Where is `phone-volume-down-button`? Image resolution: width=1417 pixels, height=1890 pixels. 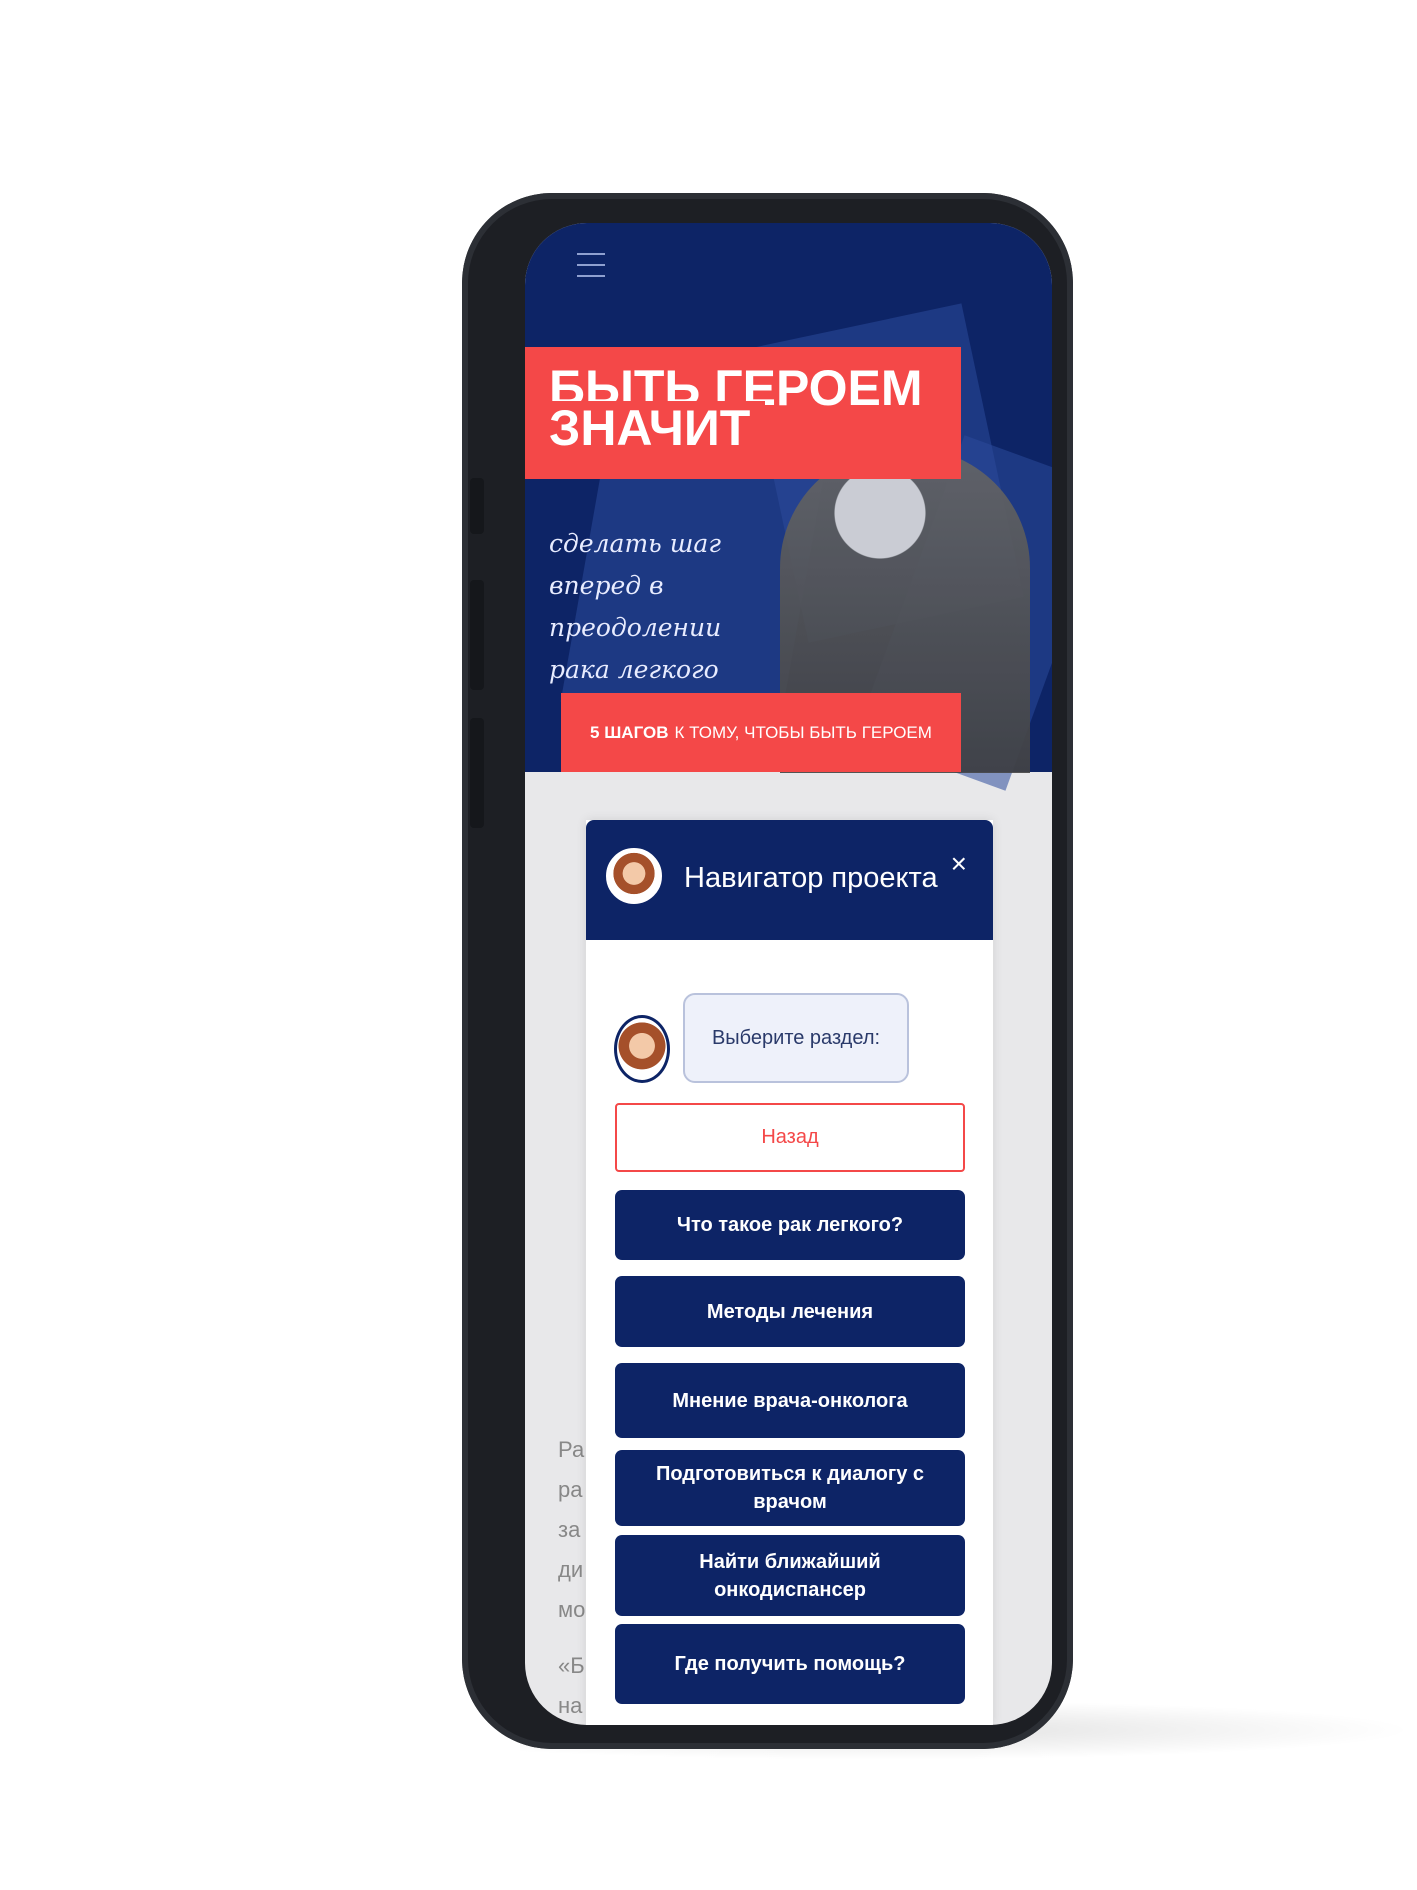
phone-volume-down-button is located at coordinates (477, 773).